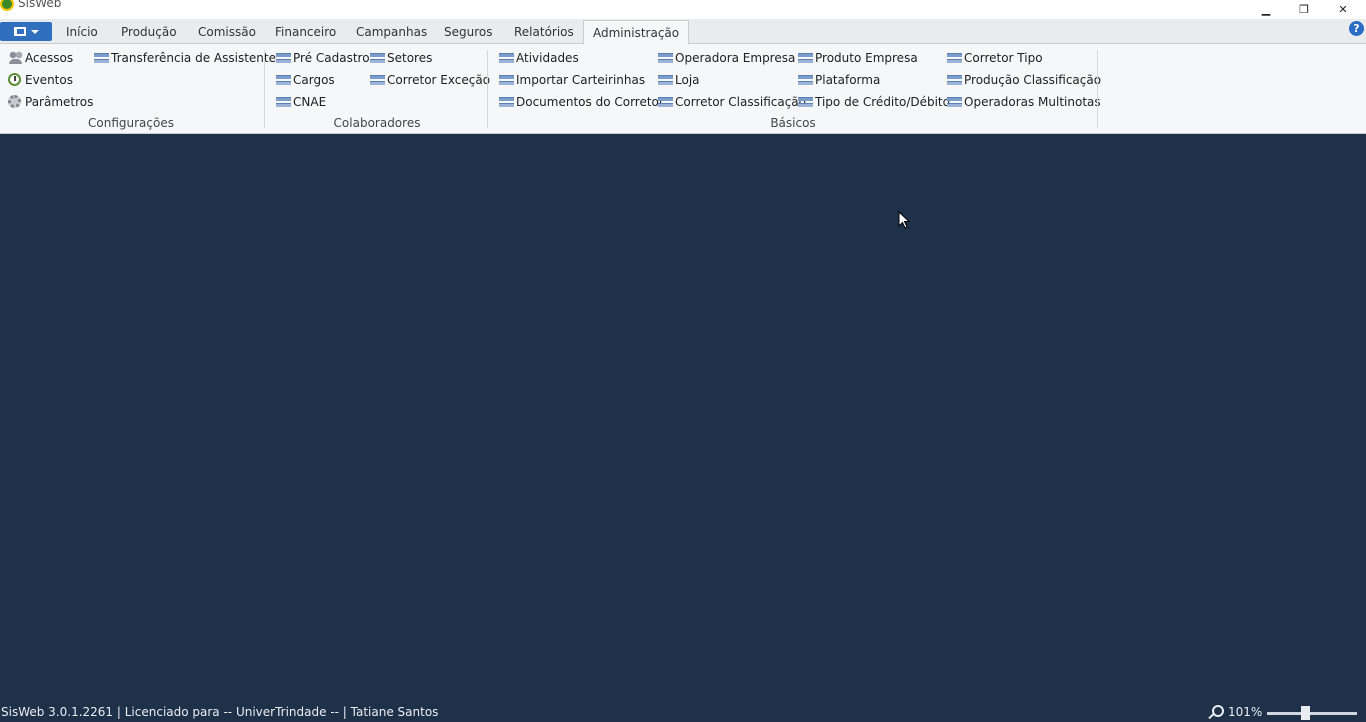 The width and height of the screenshot is (1366, 722). What do you see at coordinates (131, 123) in the screenshot?
I see `group-label-configuracoes: Configurações` at bounding box center [131, 123].